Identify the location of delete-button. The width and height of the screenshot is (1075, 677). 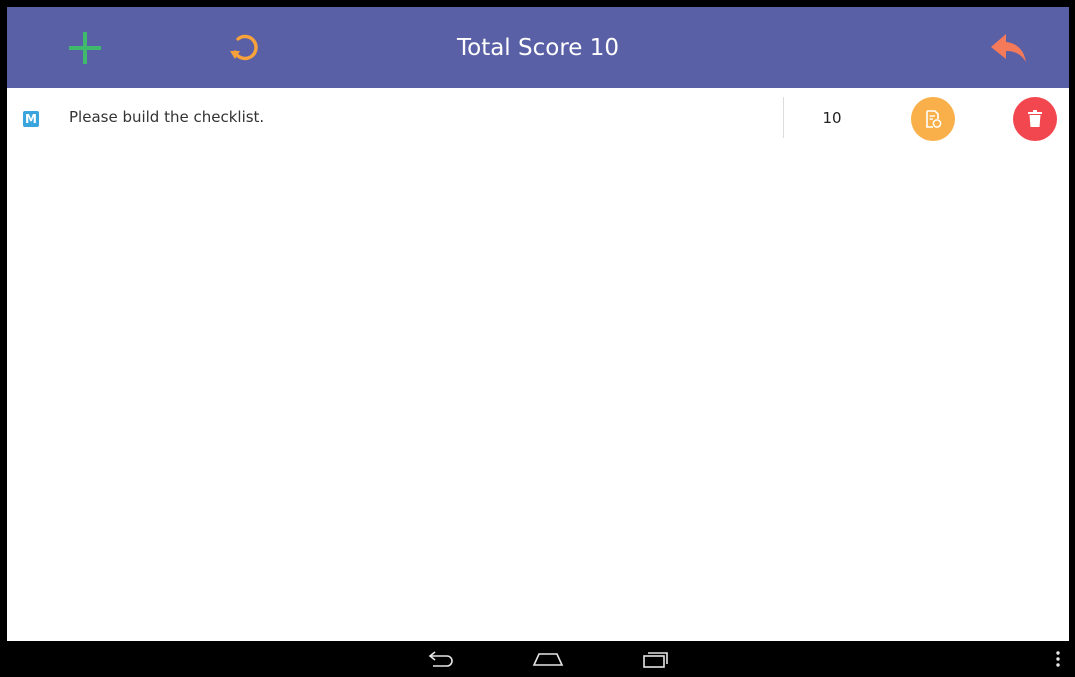
(1035, 119).